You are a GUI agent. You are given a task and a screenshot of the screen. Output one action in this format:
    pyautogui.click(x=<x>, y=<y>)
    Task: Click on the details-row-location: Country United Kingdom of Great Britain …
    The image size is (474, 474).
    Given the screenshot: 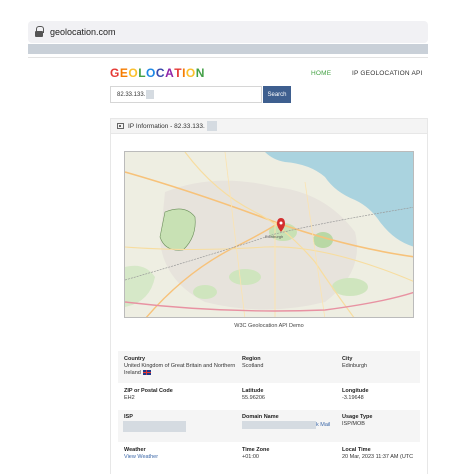 What is the action you would take?
    pyautogui.click(x=269, y=367)
    